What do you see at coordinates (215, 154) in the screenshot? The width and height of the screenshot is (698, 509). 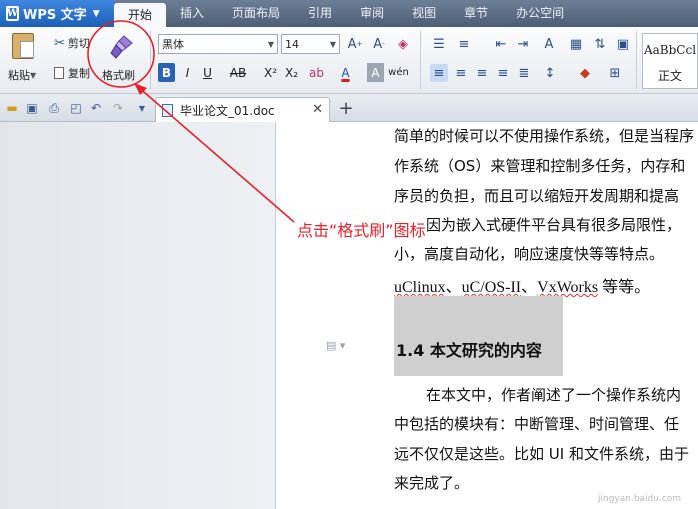 I see `annotation-arrow` at bounding box center [215, 154].